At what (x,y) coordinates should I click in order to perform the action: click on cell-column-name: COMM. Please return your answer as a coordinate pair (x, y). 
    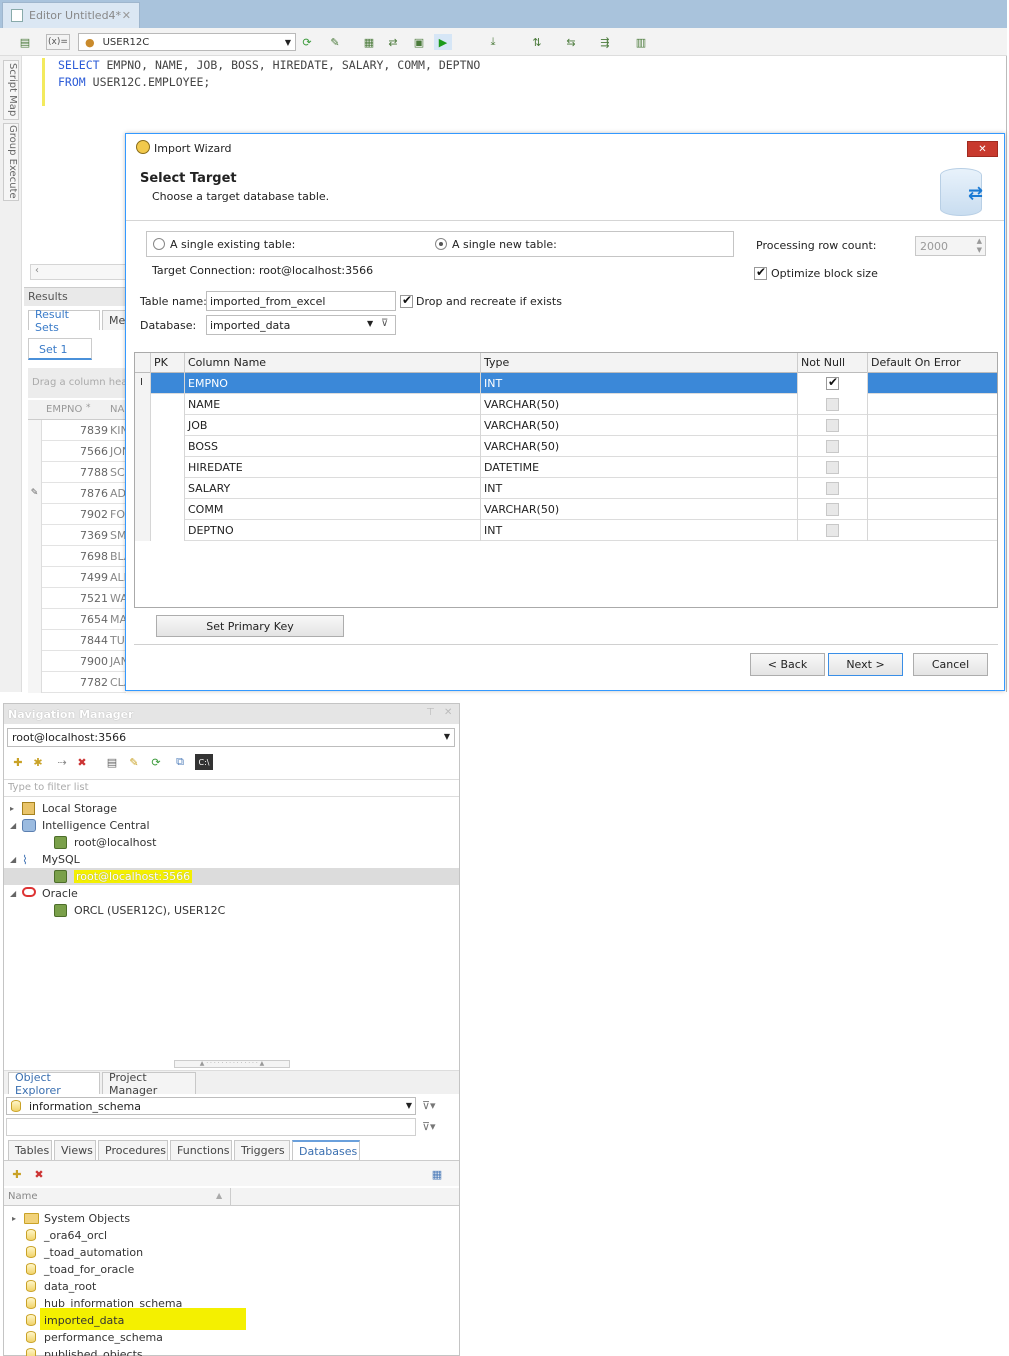
    Looking at the image, I should click on (333, 509).